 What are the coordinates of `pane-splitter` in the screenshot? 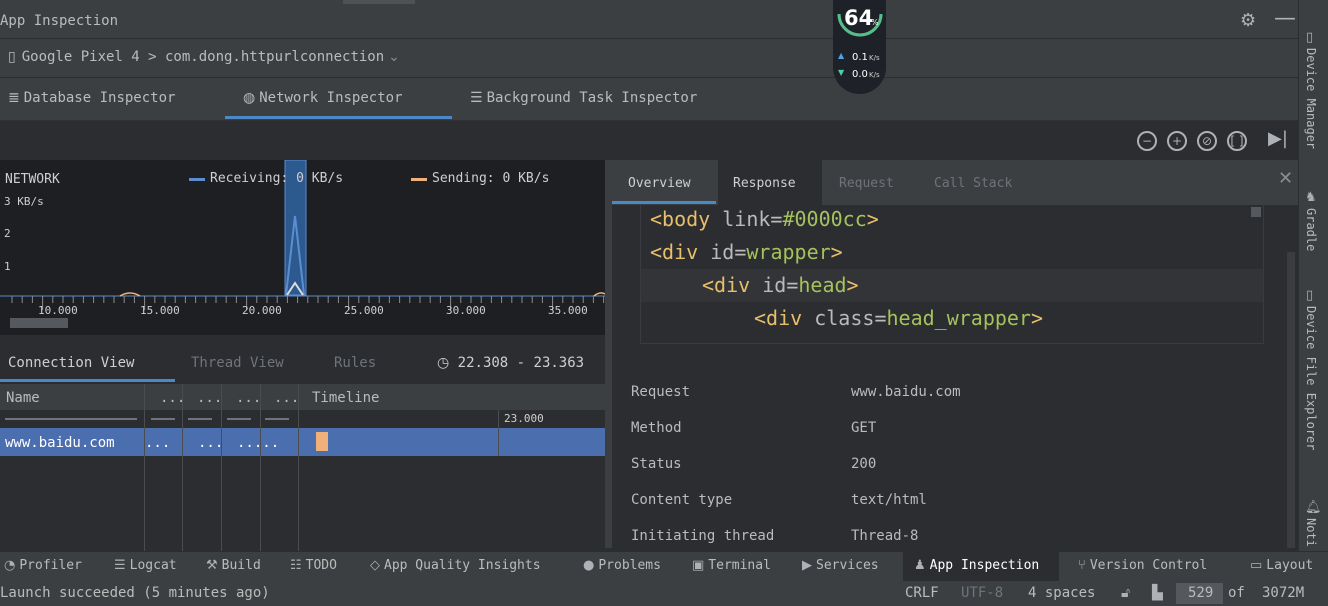 It's located at (608, 354).